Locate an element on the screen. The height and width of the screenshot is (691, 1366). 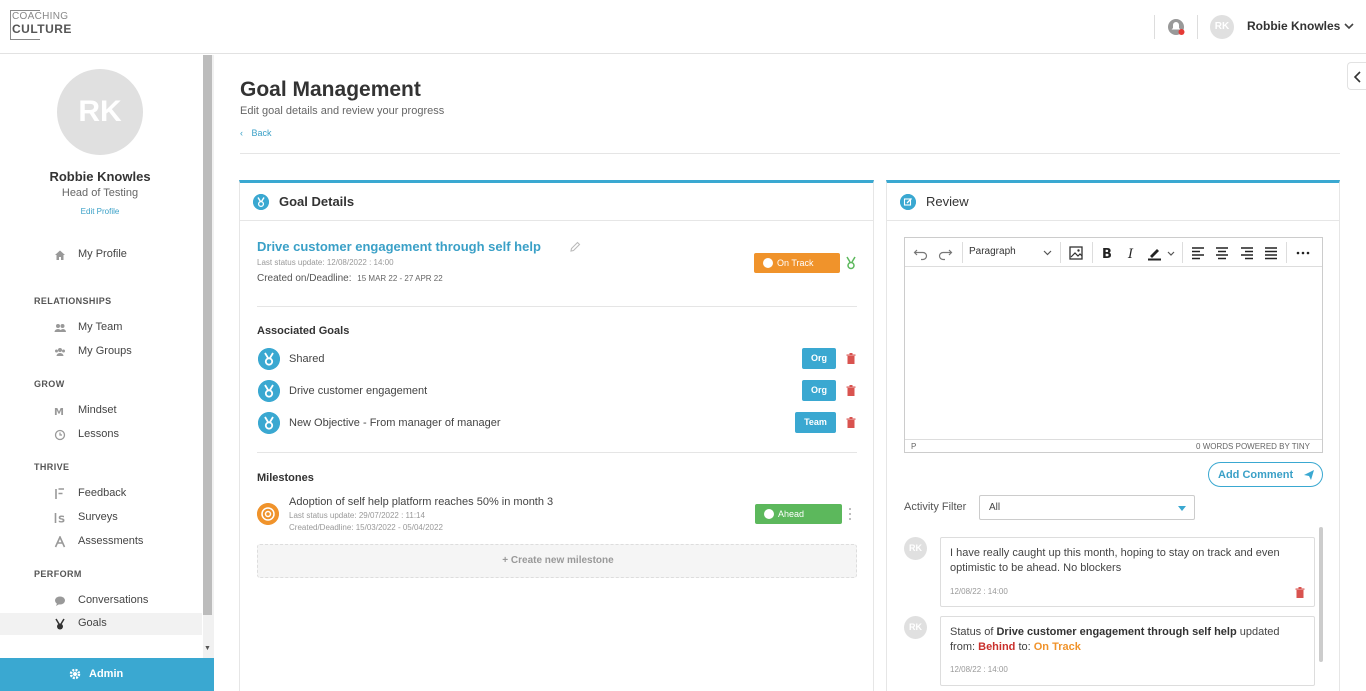
create-milestone-label: + Create new milestone is located at coordinates (558, 560).